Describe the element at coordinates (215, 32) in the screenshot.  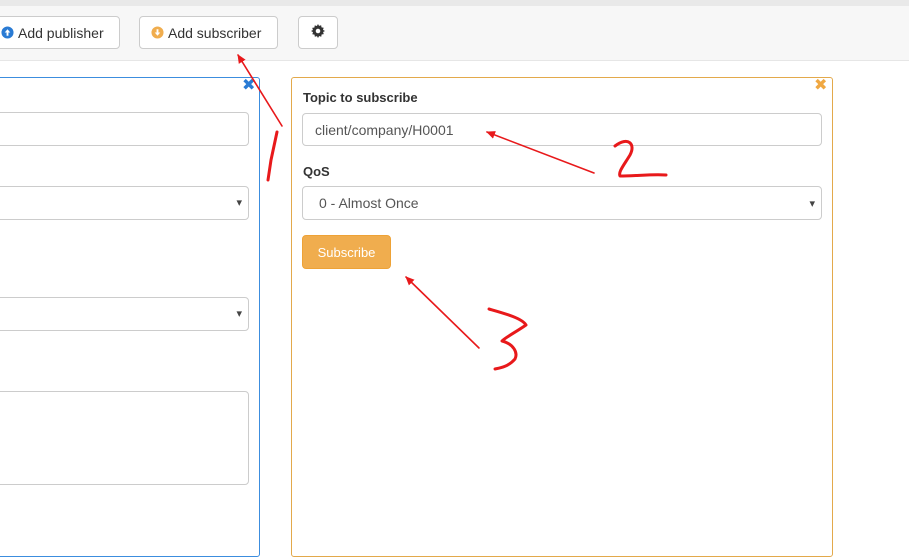
I see `add-subscriber-label: Add subscriber` at that location.